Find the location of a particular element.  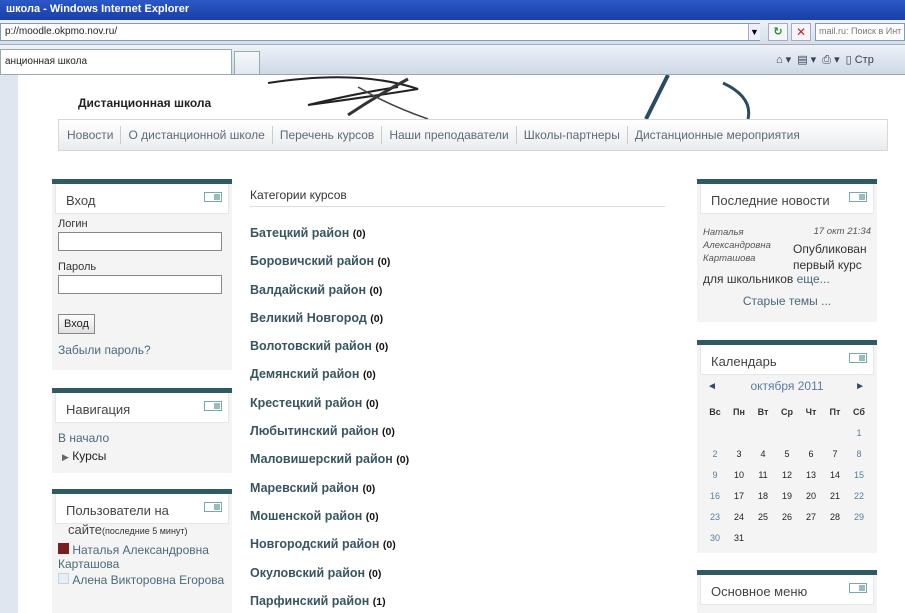

page-menu-icon: ▯ is located at coordinates (849, 60).